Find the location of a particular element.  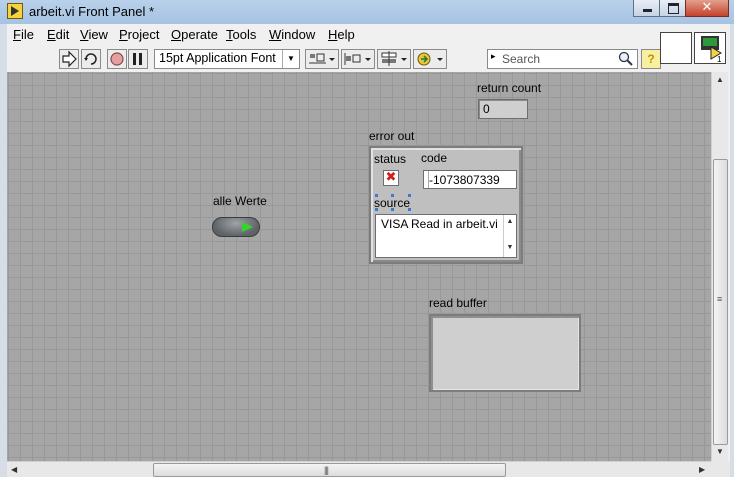

minimize-icon is located at coordinates (647, 10).